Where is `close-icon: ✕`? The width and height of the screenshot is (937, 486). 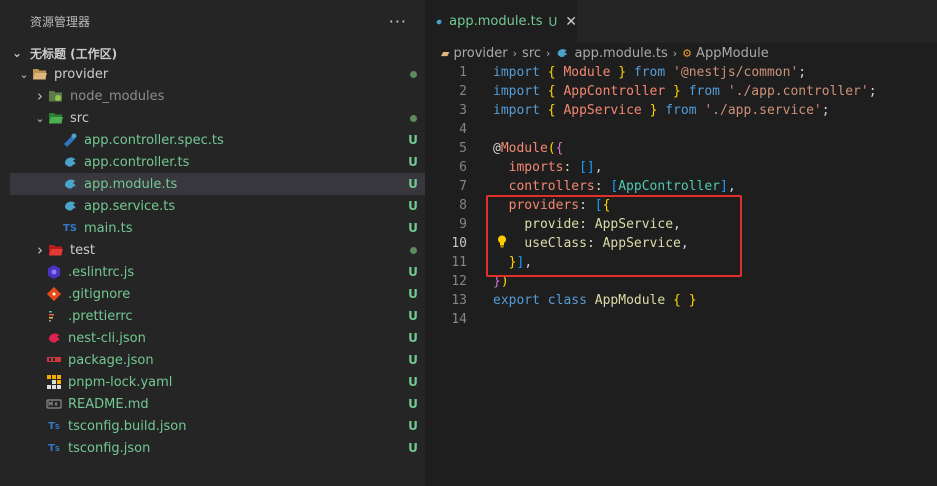 close-icon: ✕ is located at coordinates (571, 22).